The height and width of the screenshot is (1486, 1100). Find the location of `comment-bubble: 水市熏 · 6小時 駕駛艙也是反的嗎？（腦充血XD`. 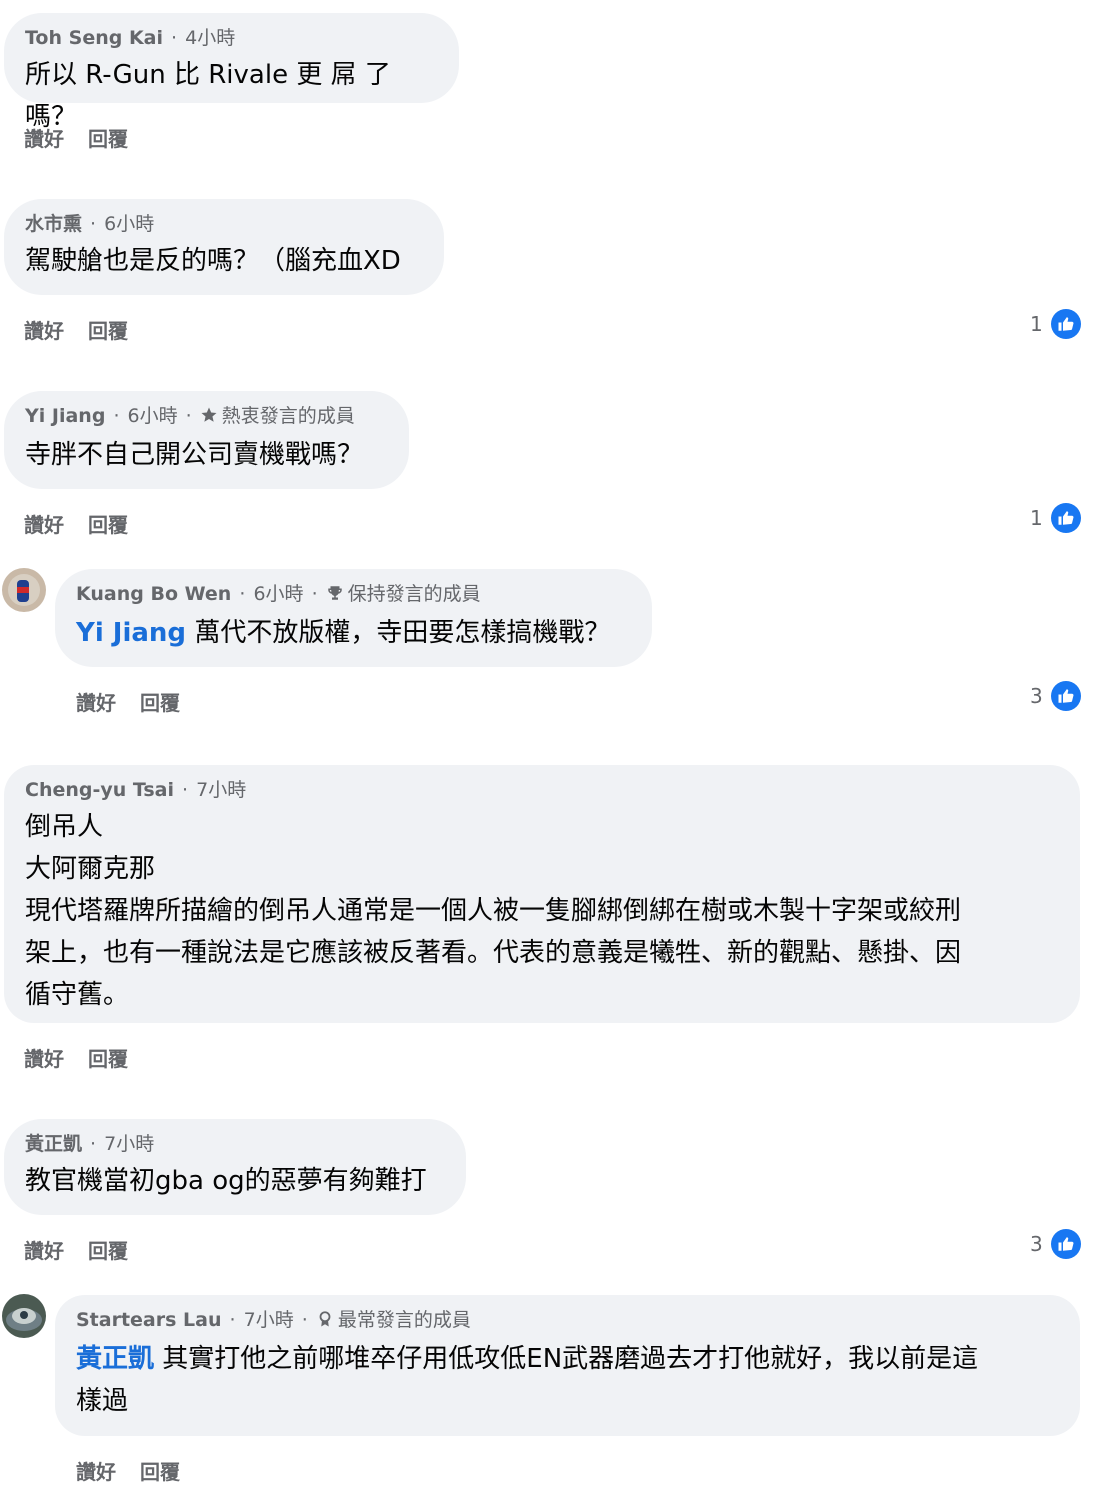

comment-bubble: 水市熏 · 6小時 駕駛艙也是反的嗎？（腦充血XD is located at coordinates (224, 247).